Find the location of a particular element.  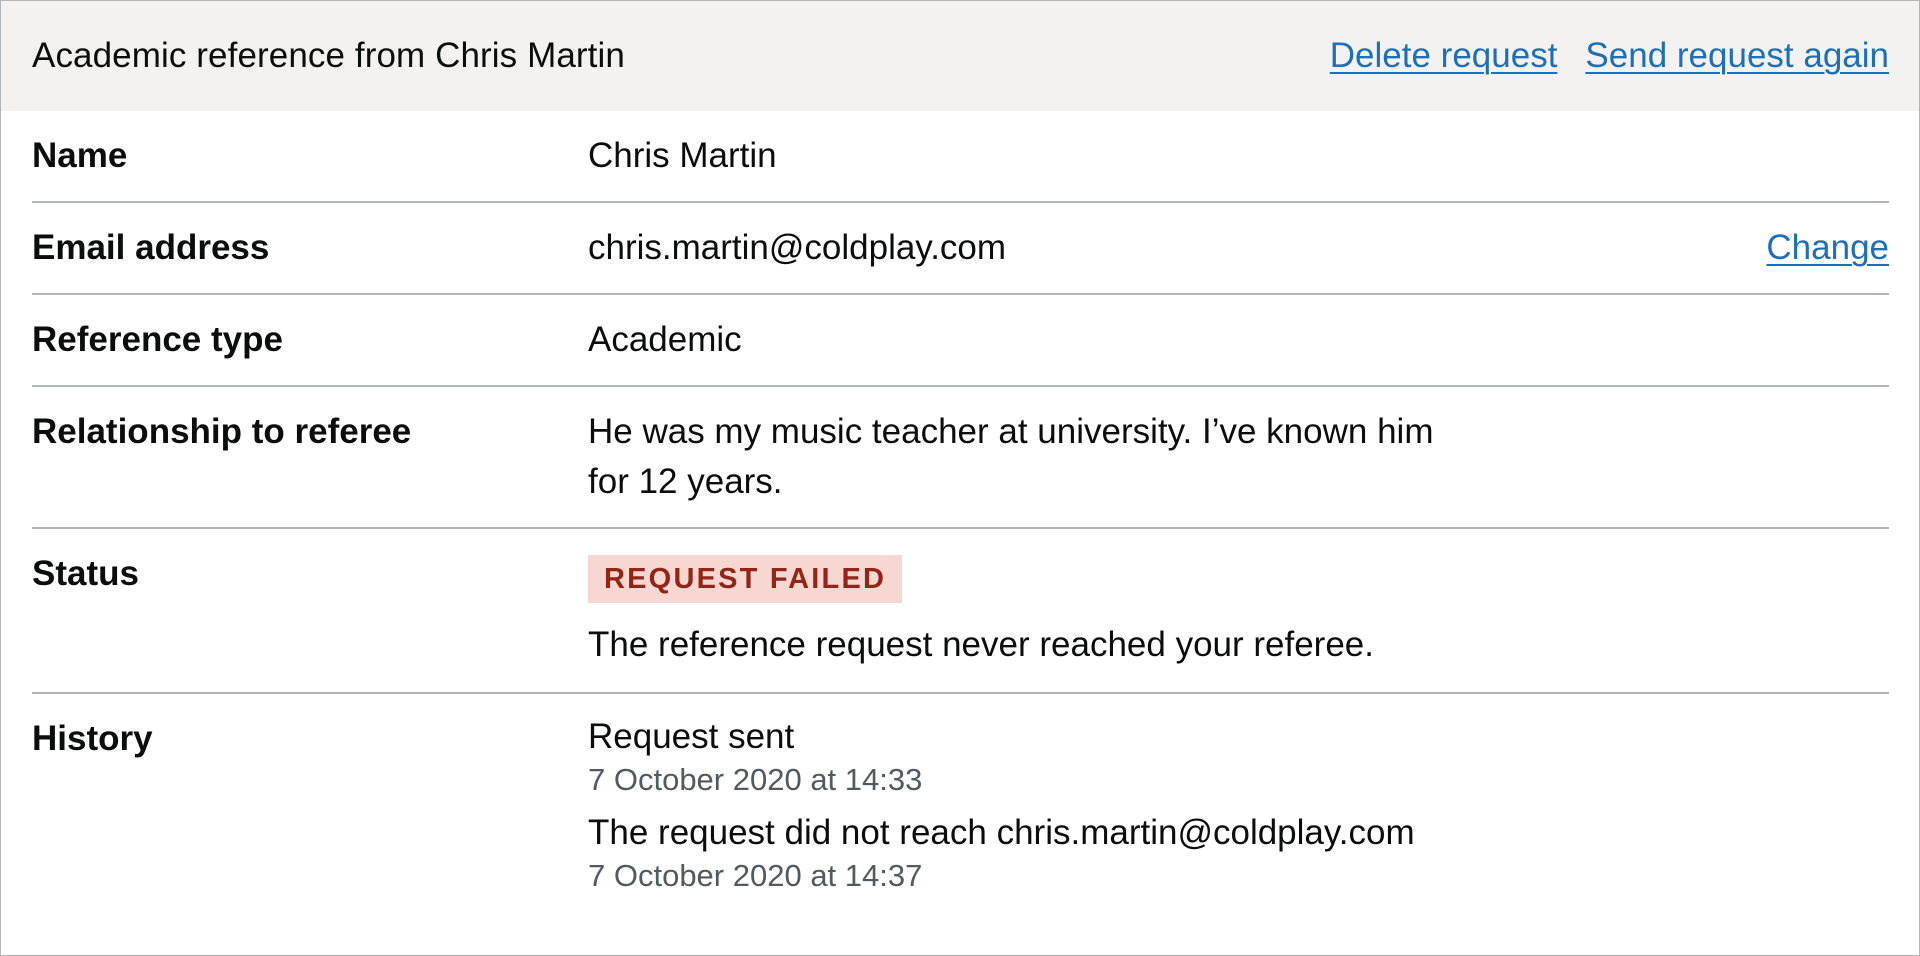

summary-row-reference-type: Reference type Academic is located at coordinates (960, 341).